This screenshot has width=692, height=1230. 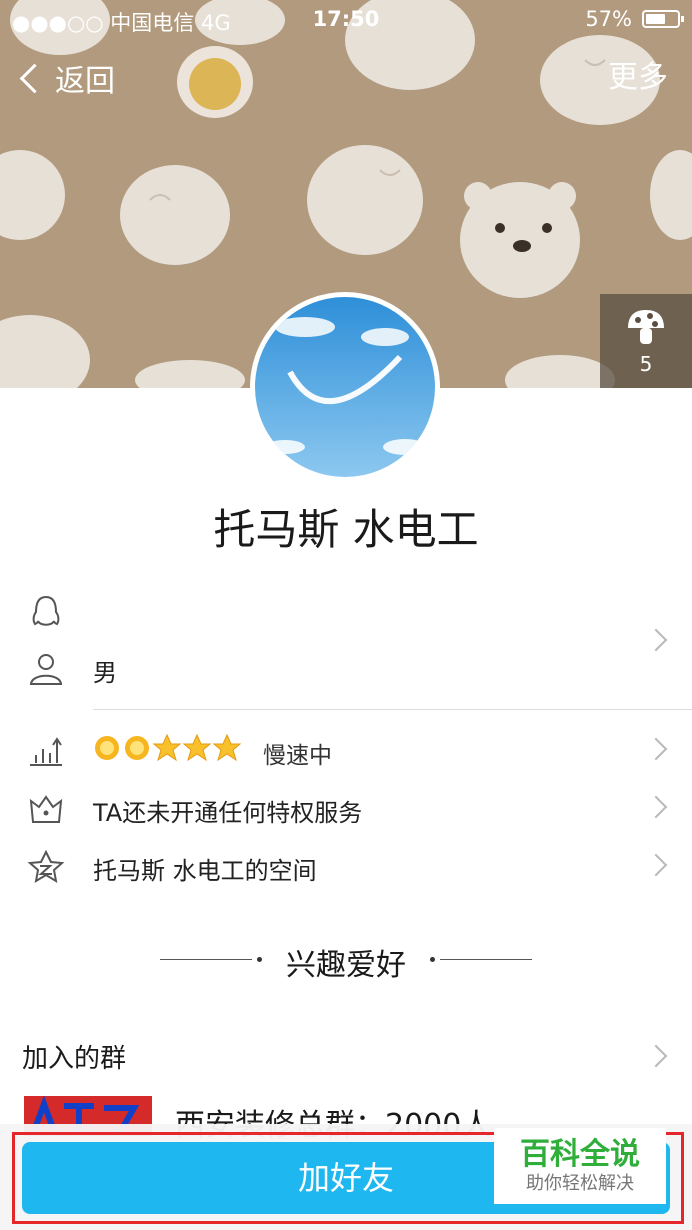 I want to click on crown-icon, so click(x=46, y=809).